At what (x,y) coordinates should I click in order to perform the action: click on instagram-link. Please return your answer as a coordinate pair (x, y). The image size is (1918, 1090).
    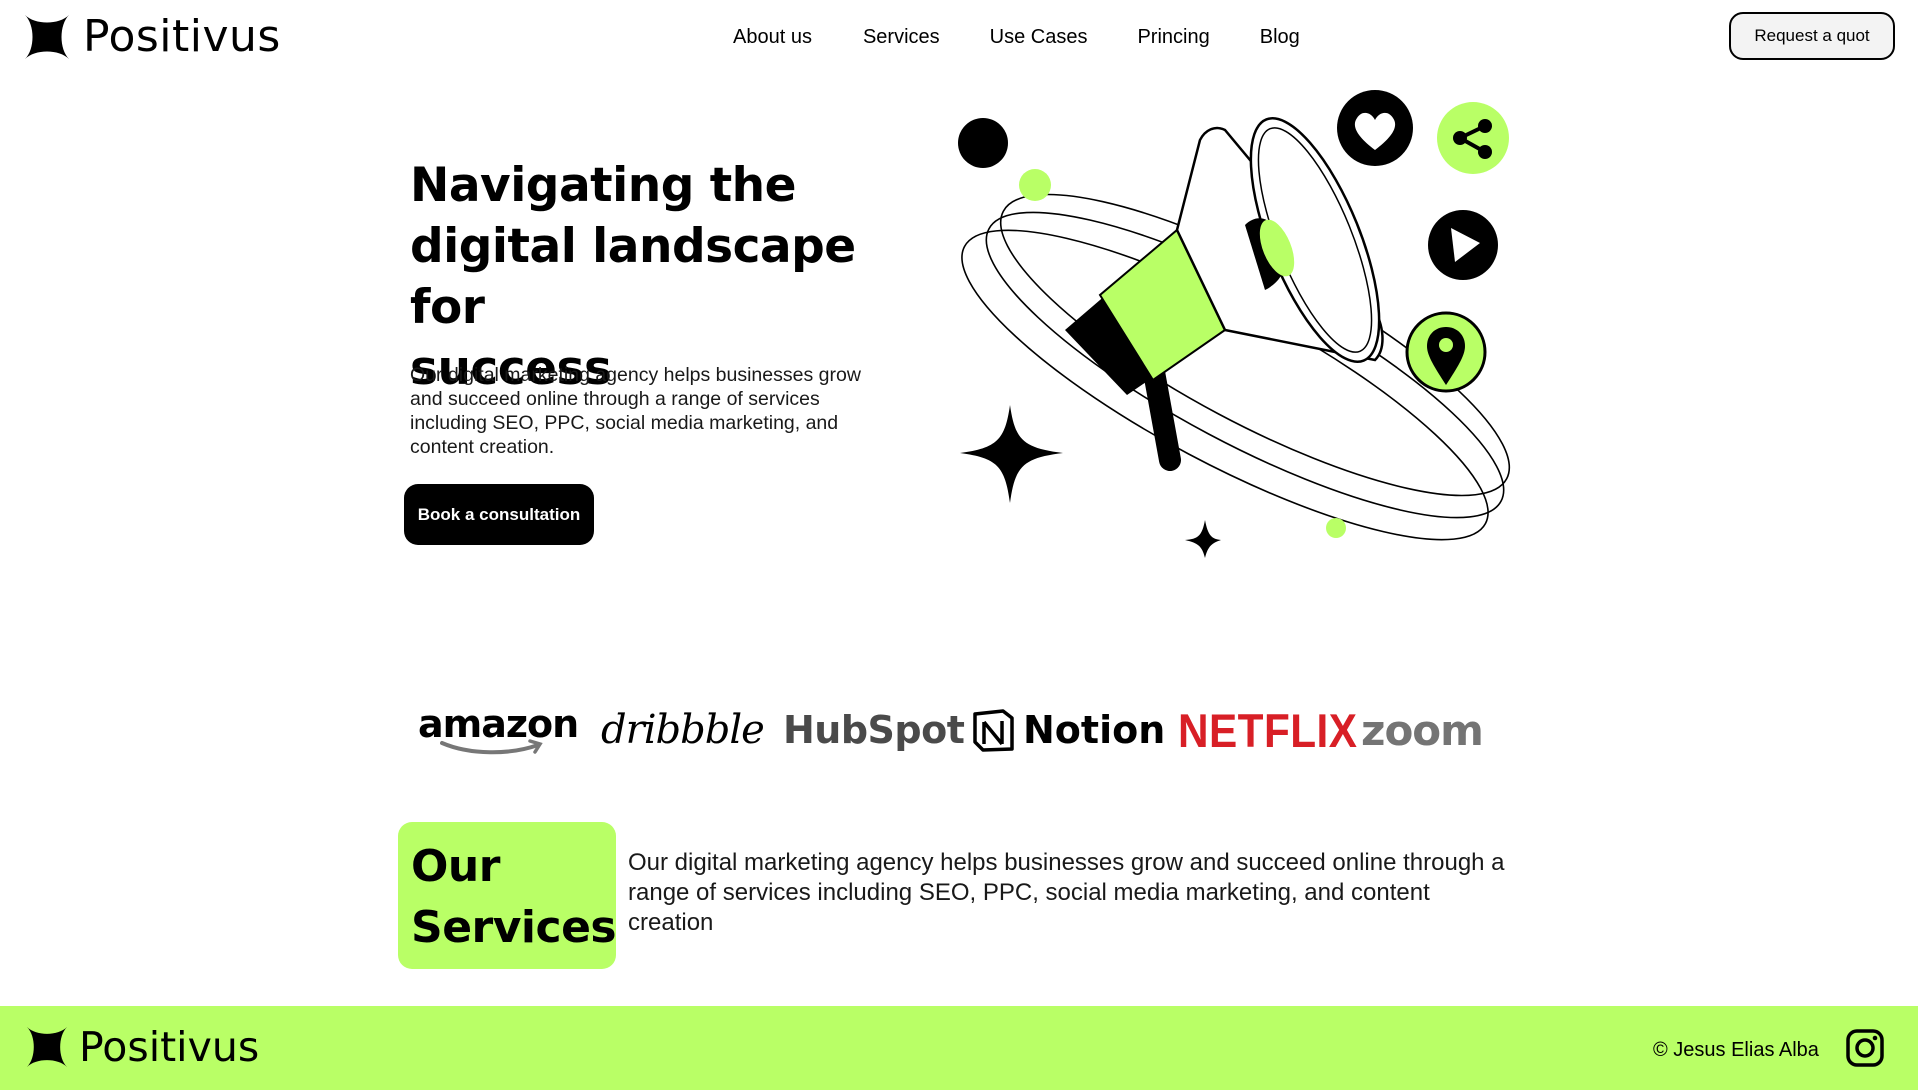
    Looking at the image, I should click on (1865, 1050).